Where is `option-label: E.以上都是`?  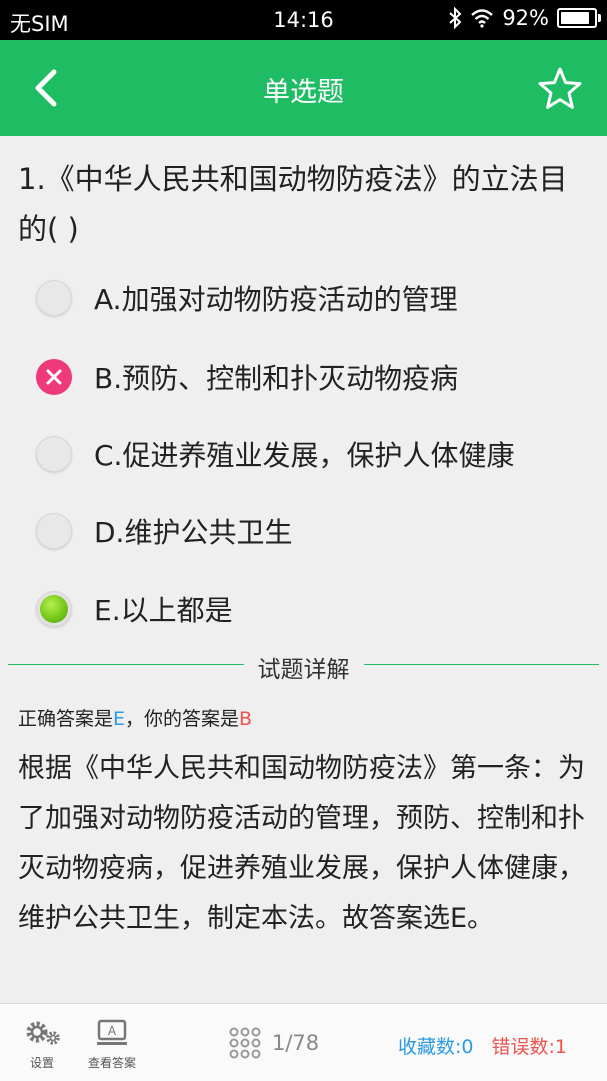
option-label: E.以上都是 is located at coordinates (163, 610).